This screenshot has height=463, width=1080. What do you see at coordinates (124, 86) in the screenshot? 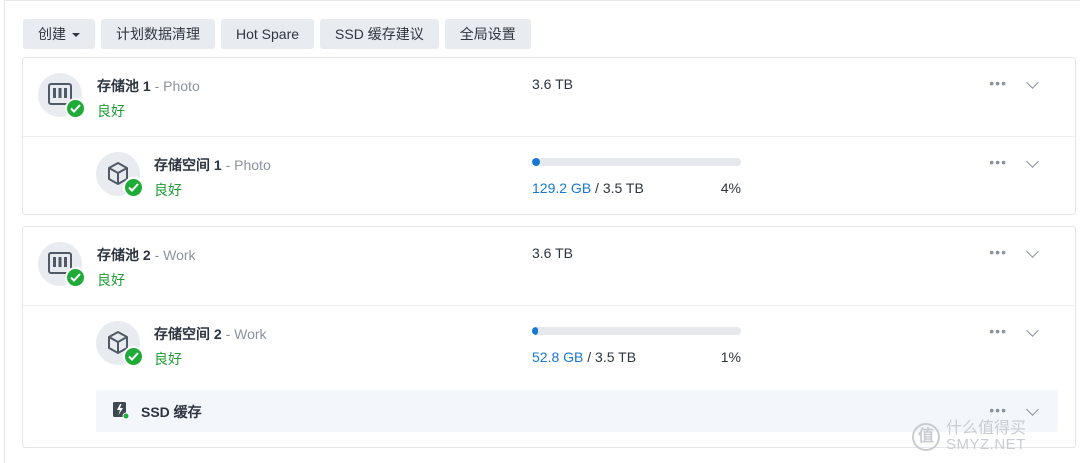
I see `pool-name-main: 存储池 1` at bounding box center [124, 86].